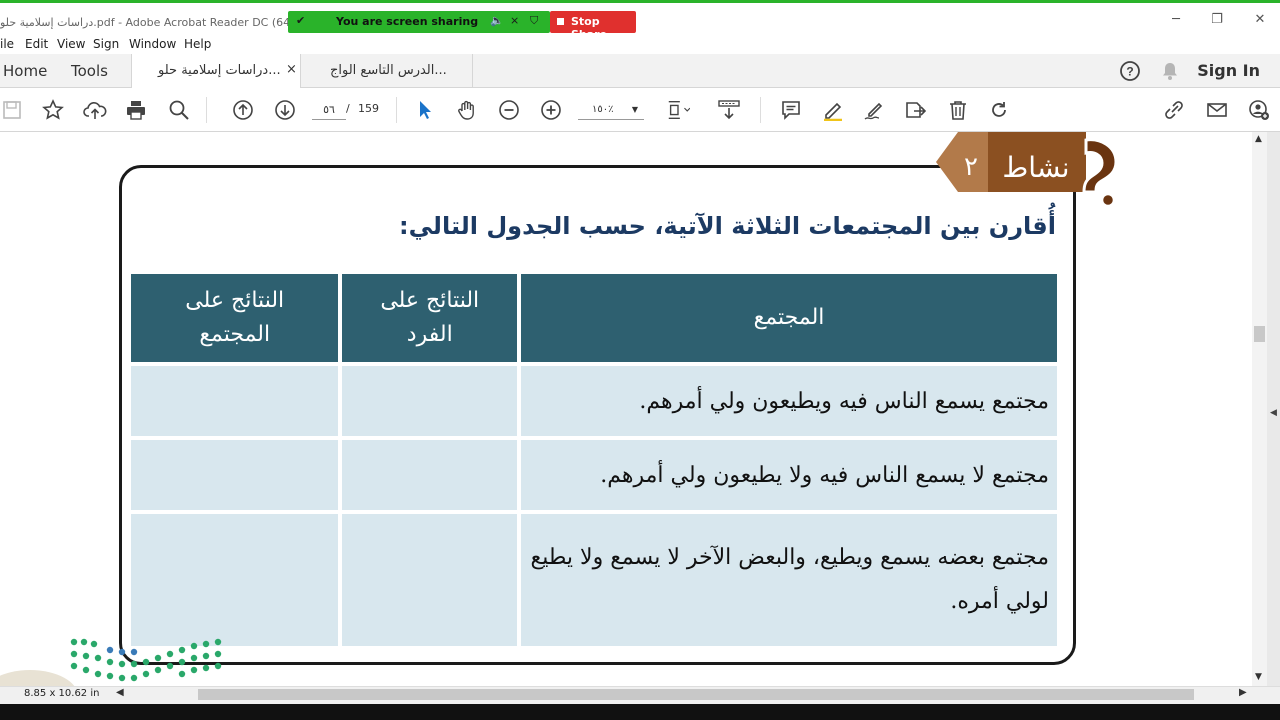 The image size is (1280, 720). I want to click on zoom-level-select: ١٥٠٪ ▼, so click(611, 110).